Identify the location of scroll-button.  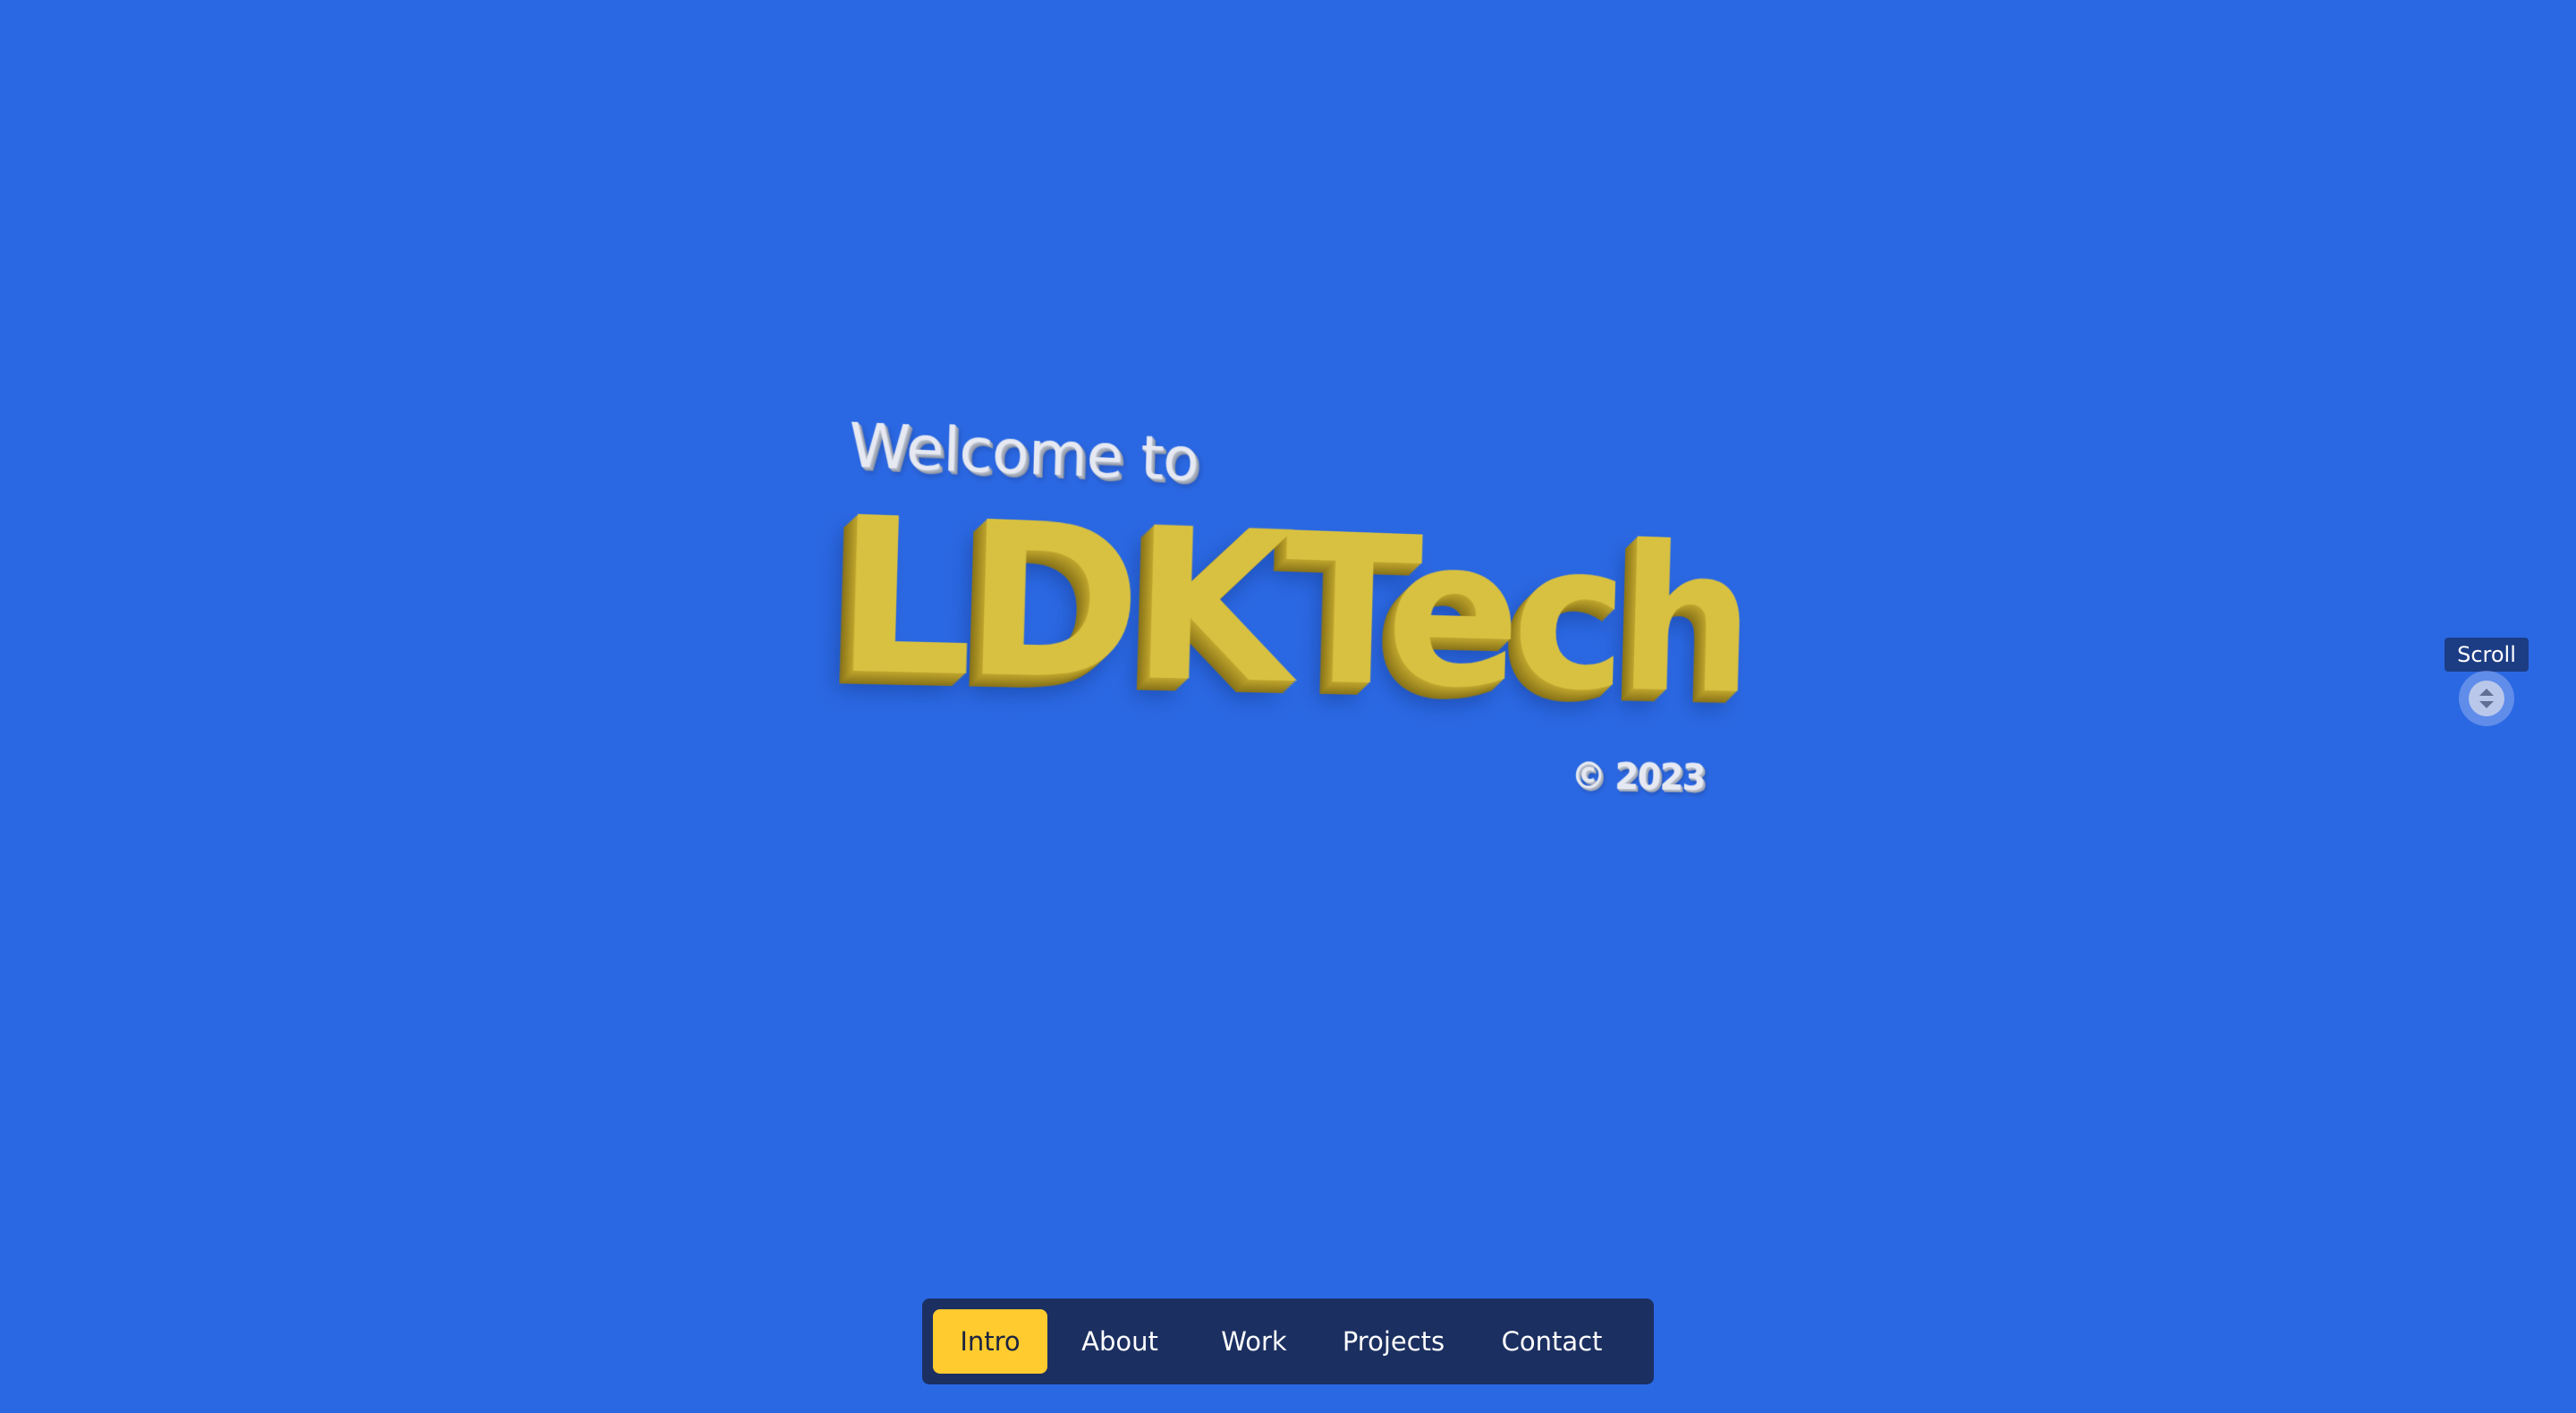
(2486, 698).